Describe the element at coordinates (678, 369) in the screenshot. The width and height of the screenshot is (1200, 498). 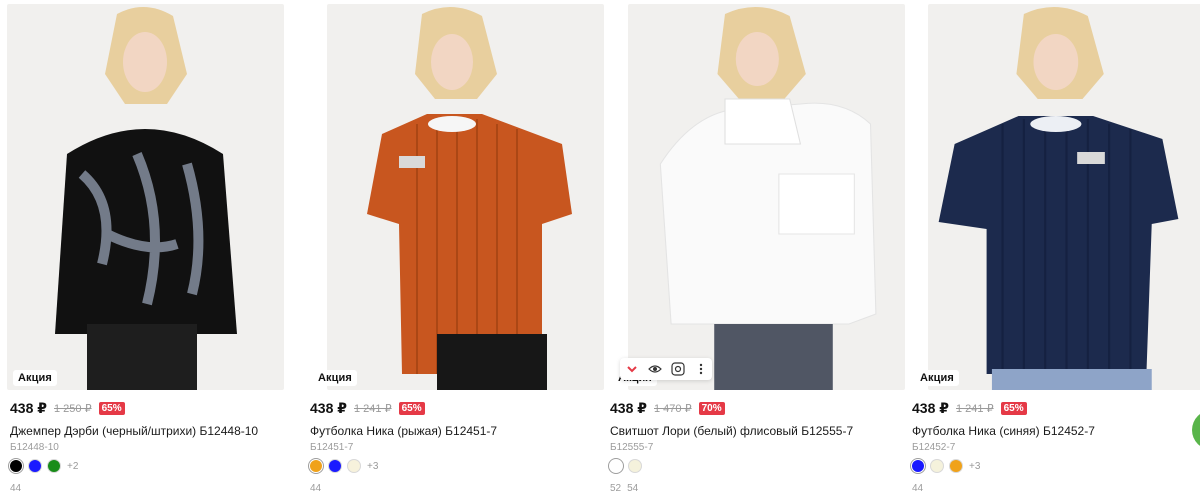
I see `camera-search-icon` at that location.